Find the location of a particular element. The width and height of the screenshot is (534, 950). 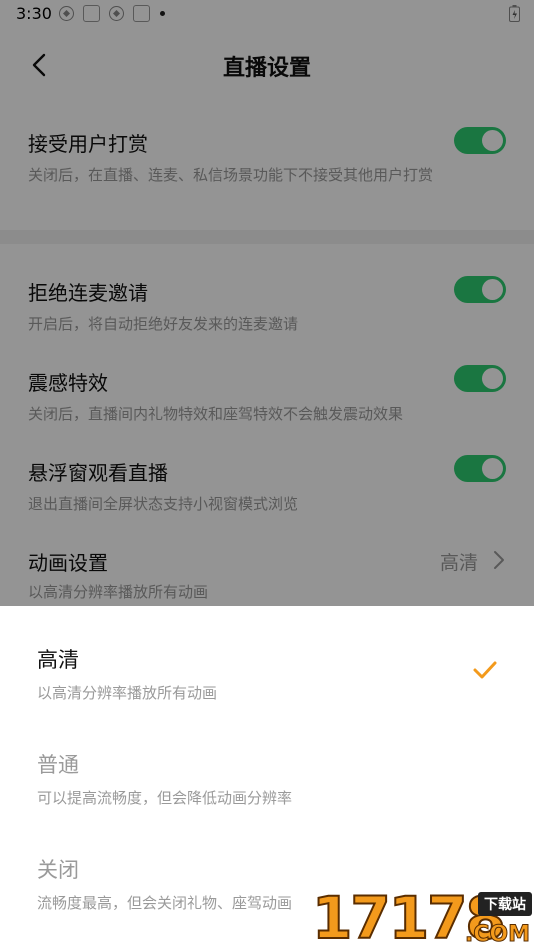

checkmark-icon is located at coordinates (485, 670).